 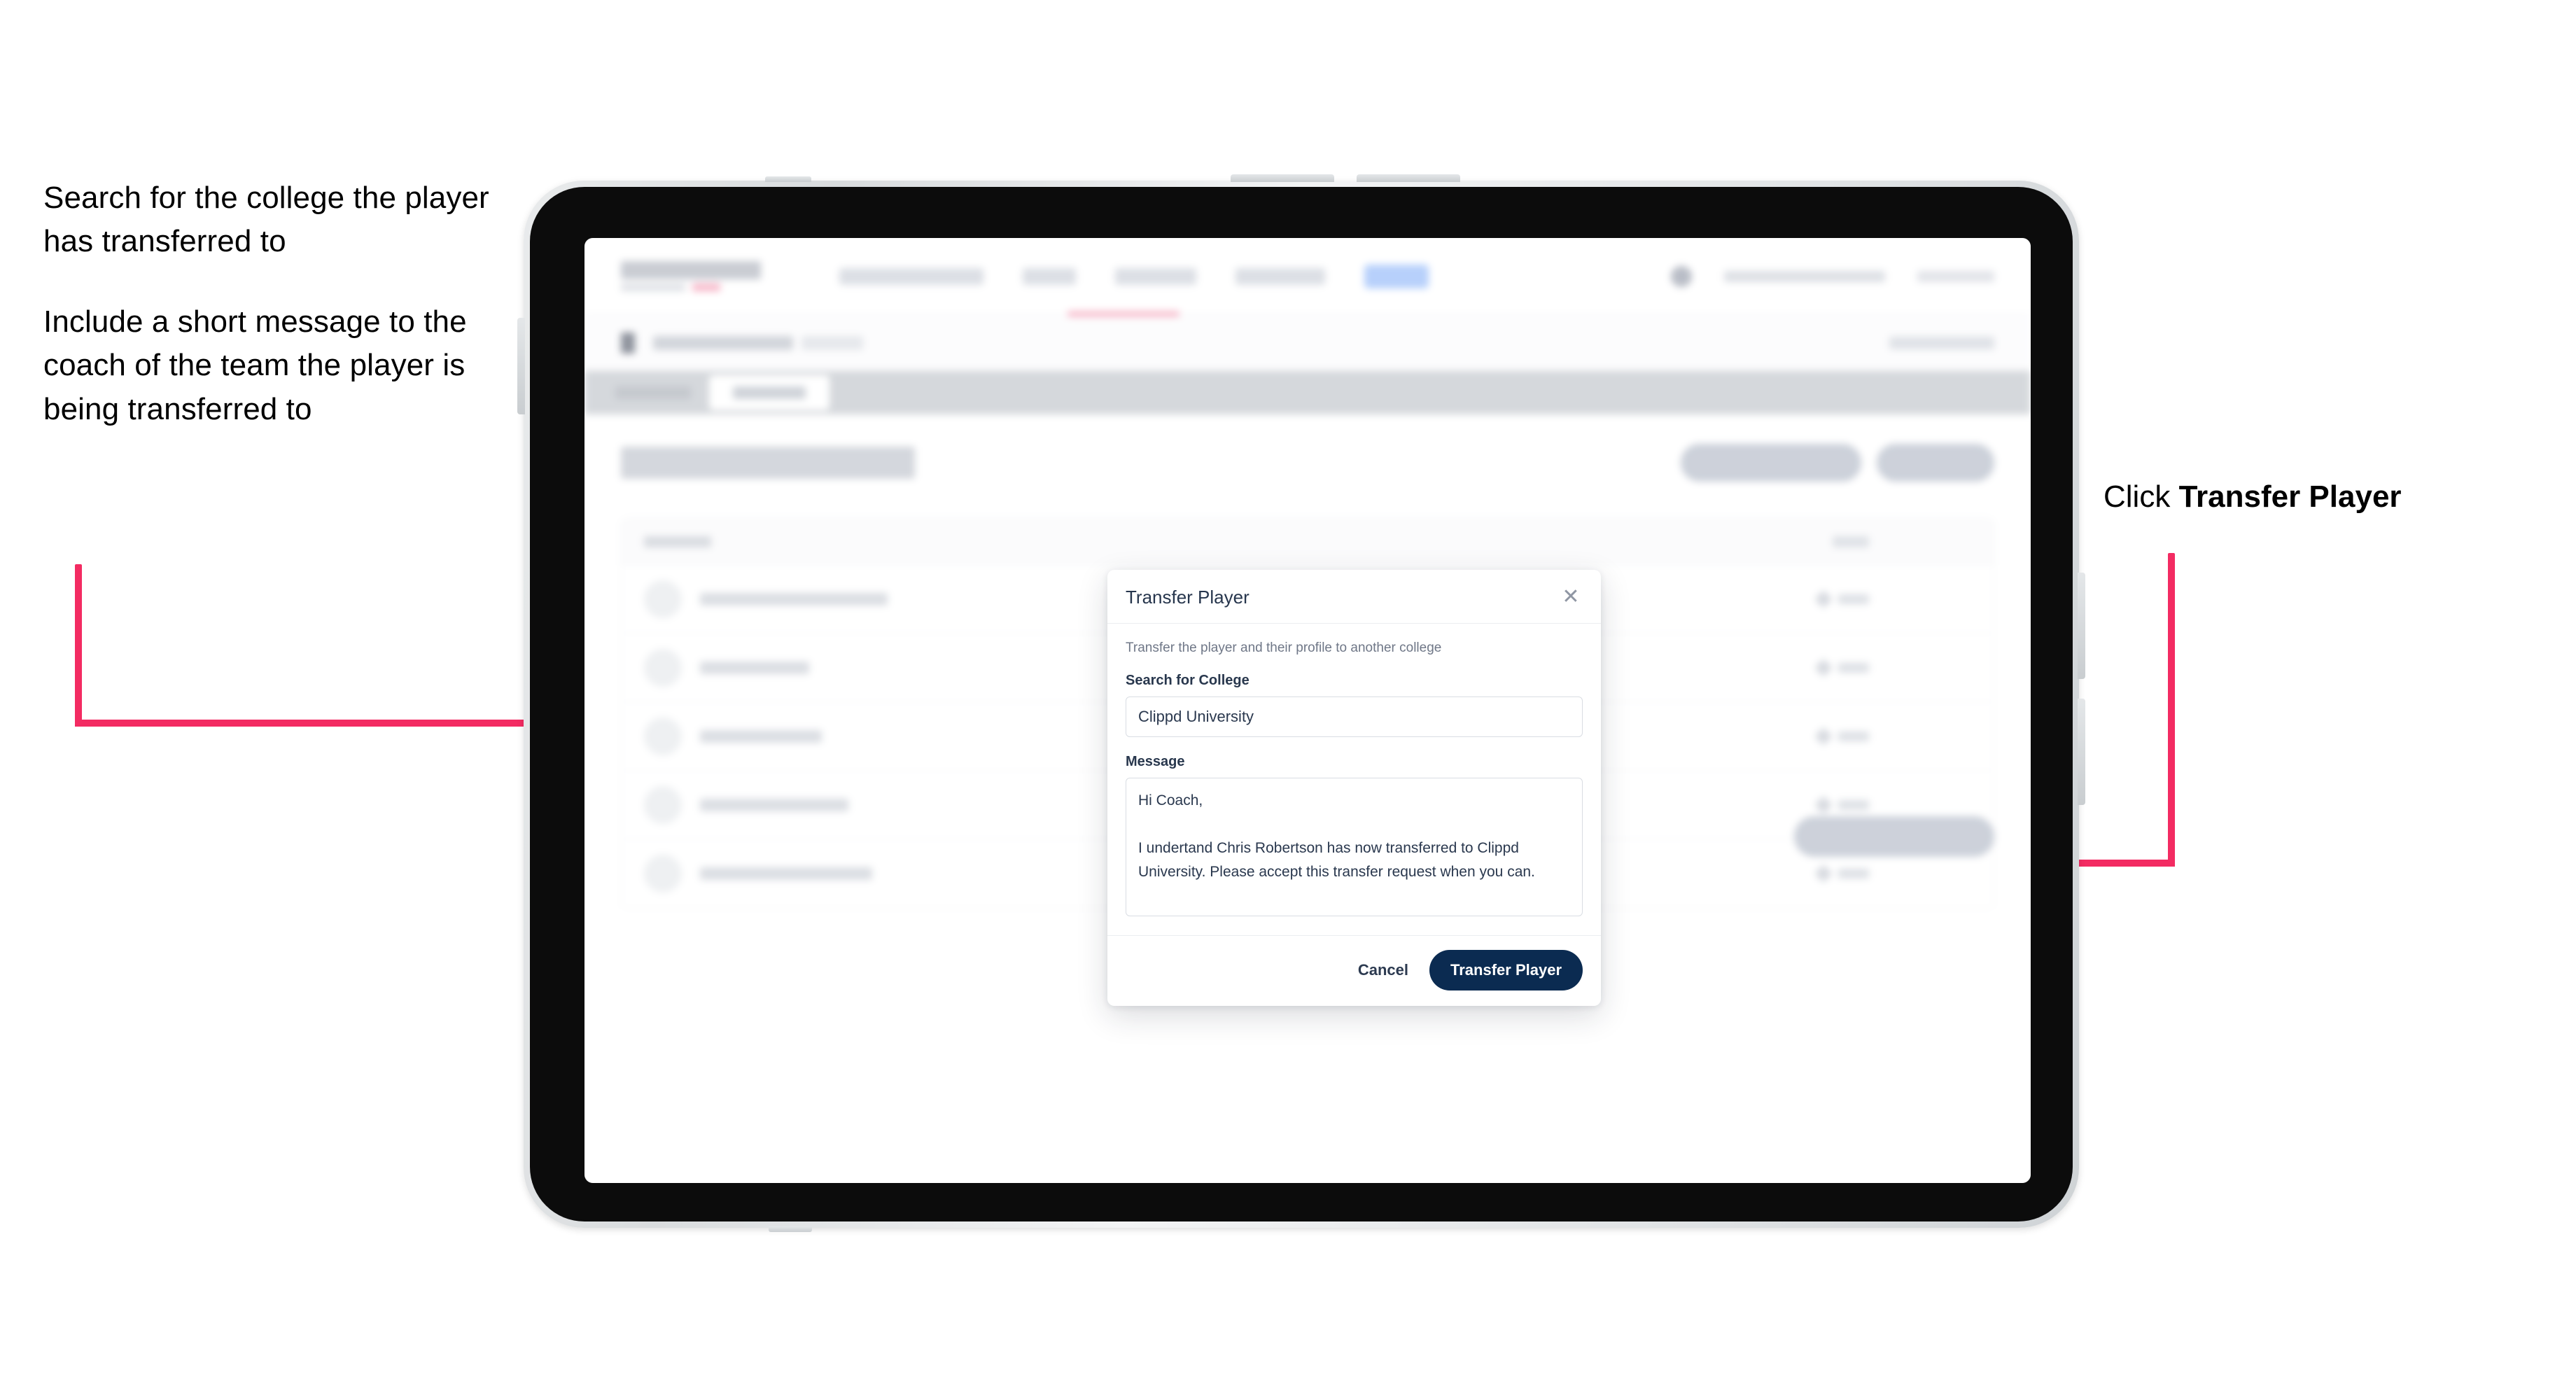 I want to click on annotation-right-prefix: Click, so click(x=2141, y=496).